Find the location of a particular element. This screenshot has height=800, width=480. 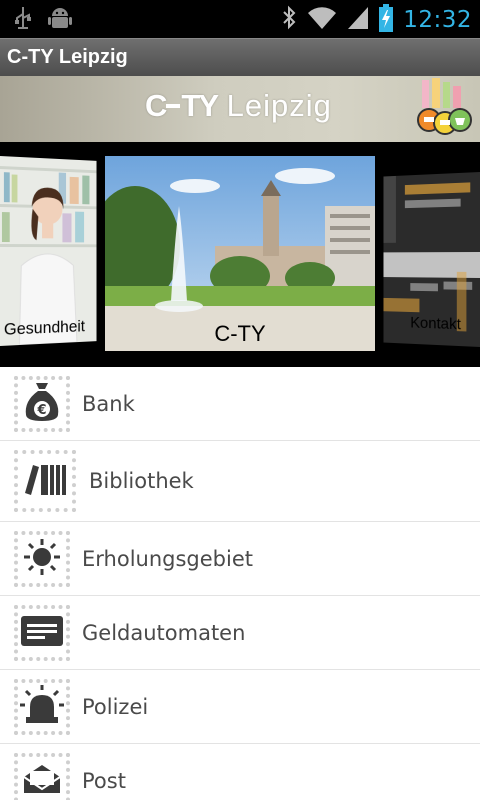

signal-icon is located at coordinates (358, 20).